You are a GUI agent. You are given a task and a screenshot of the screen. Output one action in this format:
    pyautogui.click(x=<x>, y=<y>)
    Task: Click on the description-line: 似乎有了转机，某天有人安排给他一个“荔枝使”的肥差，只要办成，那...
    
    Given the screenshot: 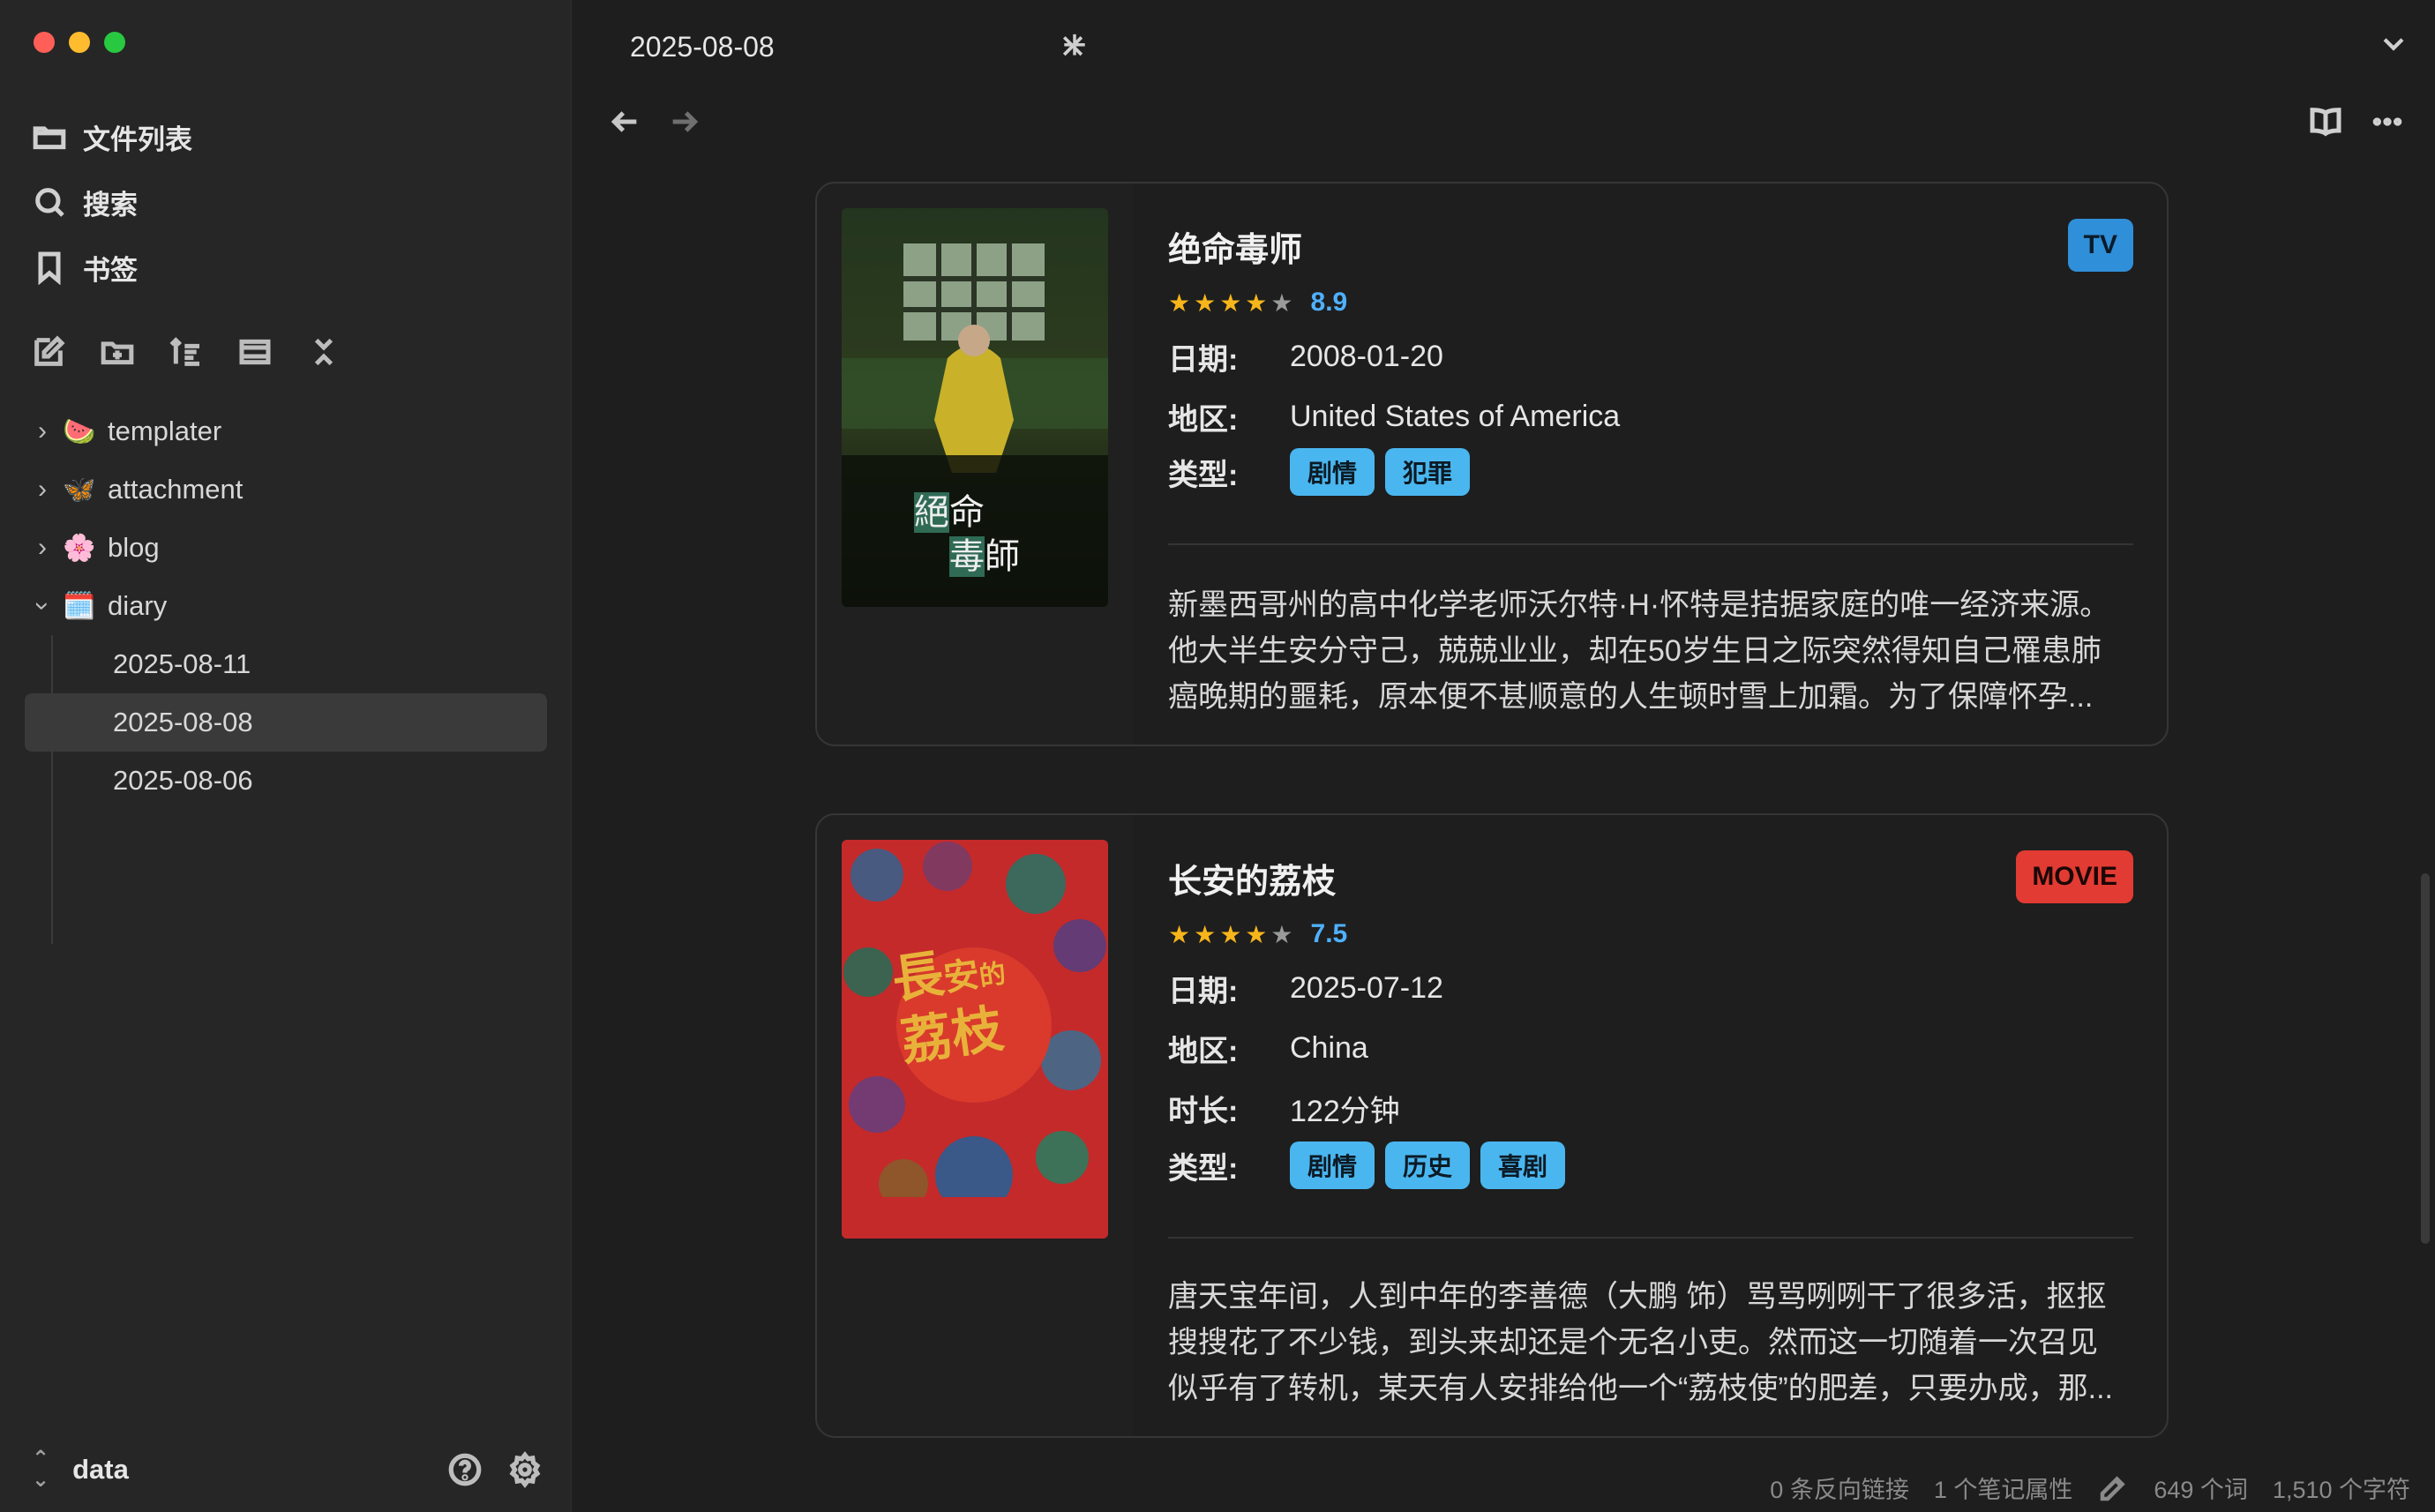 What is the action you would take?
    pyautogui.click(x=1640, y=1388)
    